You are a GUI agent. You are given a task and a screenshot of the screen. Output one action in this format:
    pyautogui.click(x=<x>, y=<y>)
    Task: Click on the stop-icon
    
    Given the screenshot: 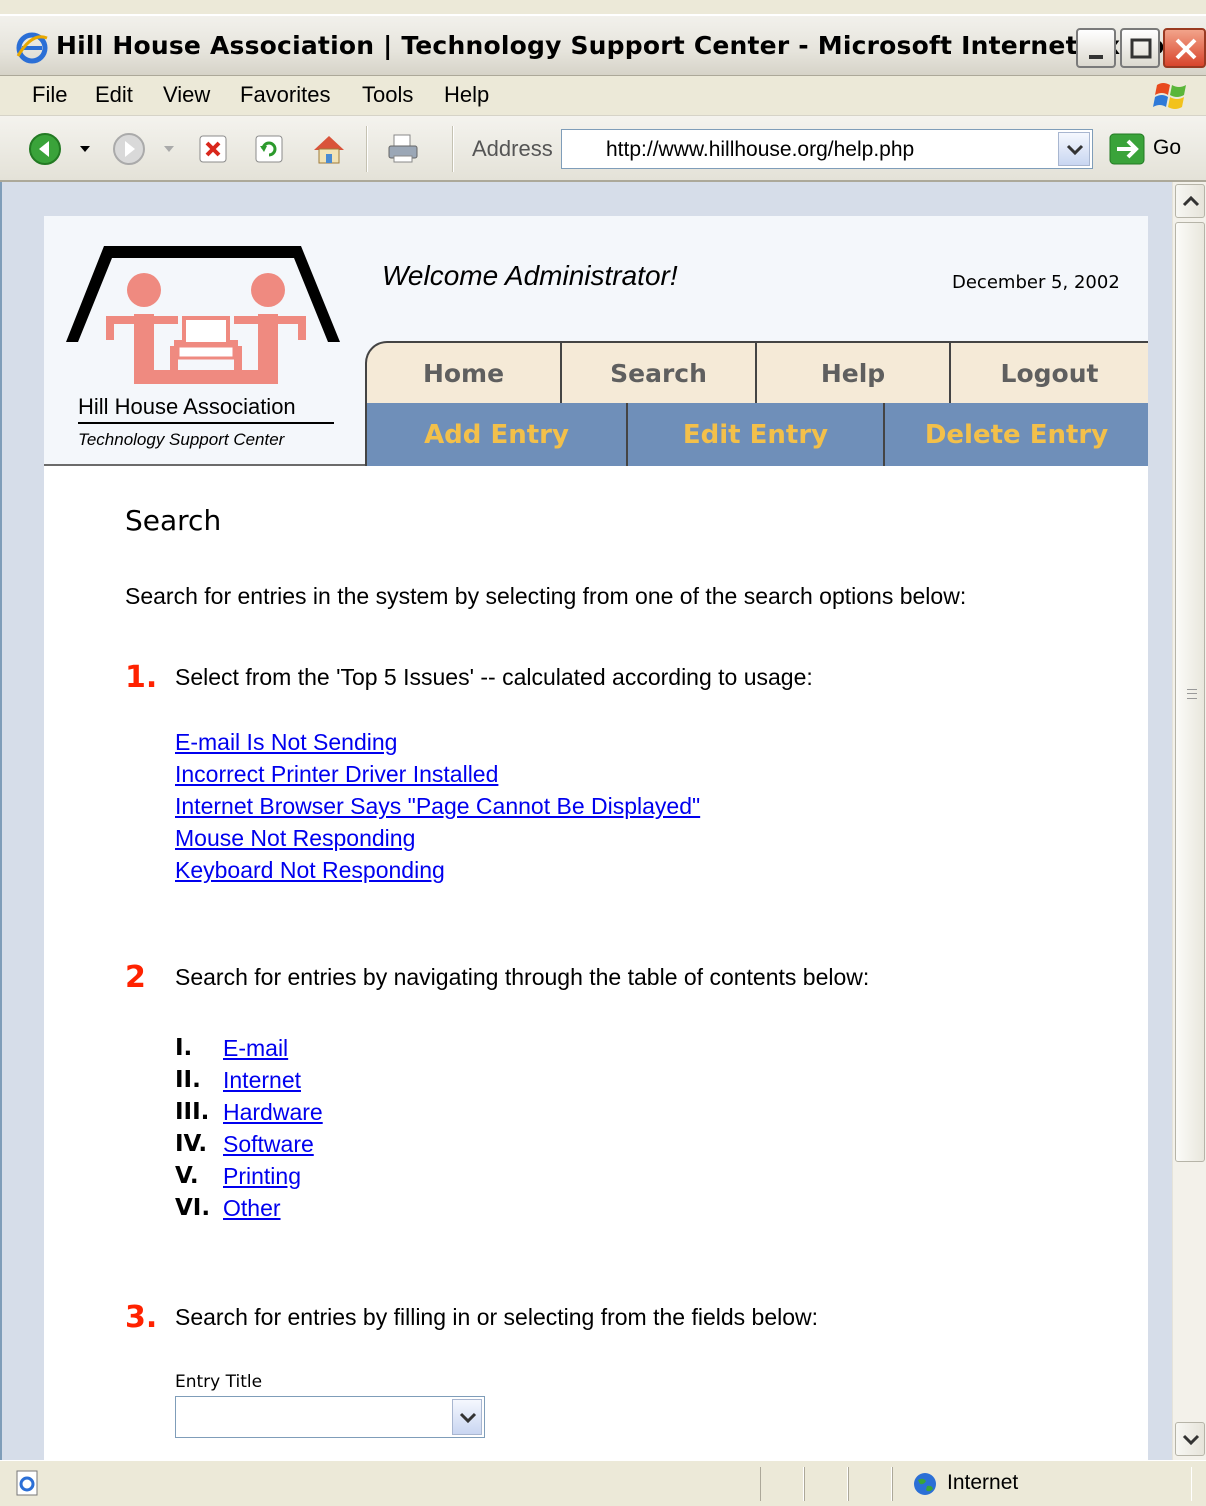 What is the action you would take?
    pyautogui.click(x=213, y=149)
    